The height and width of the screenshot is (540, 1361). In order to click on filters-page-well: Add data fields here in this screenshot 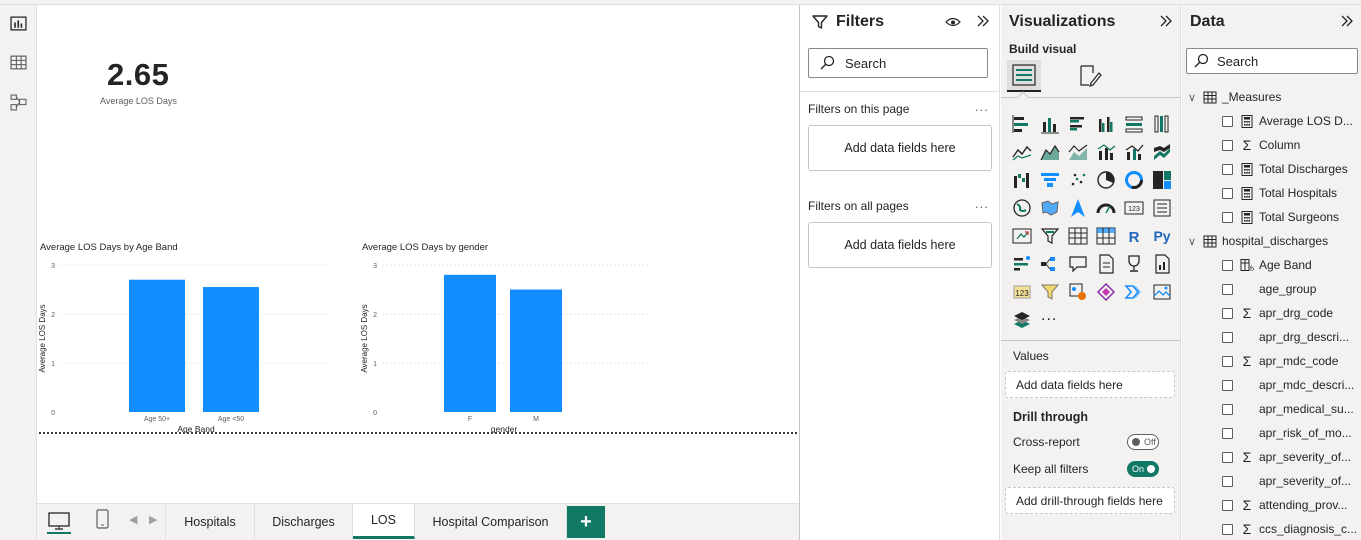, I will do `click(900, 148)`.